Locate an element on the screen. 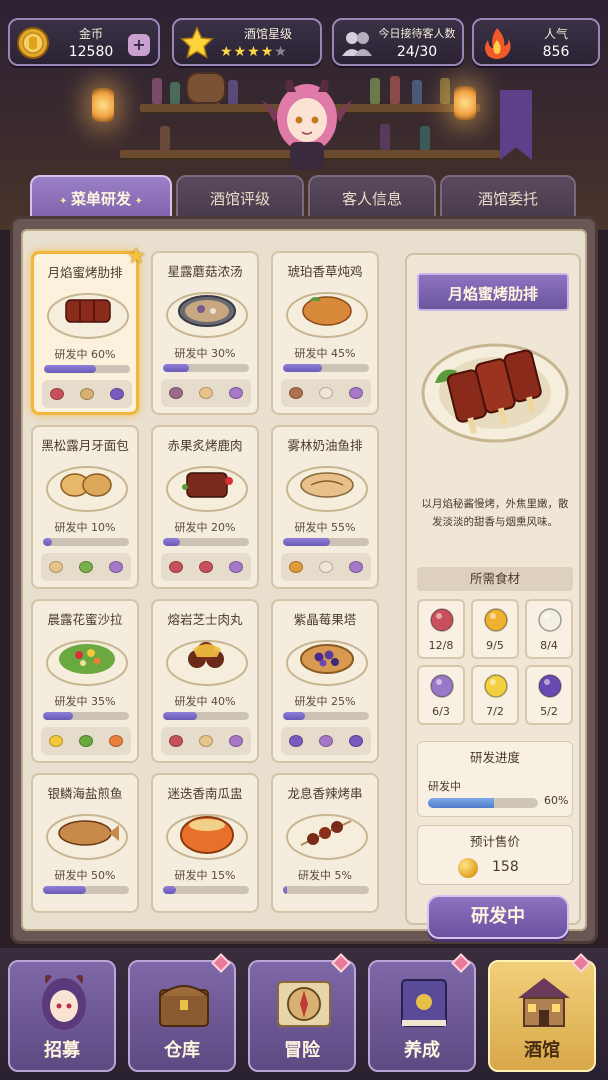 The height and width of the screenshot is (1080, 608). recipe-name: 紫晶莓果塔 is located at coordinates (325, 619).